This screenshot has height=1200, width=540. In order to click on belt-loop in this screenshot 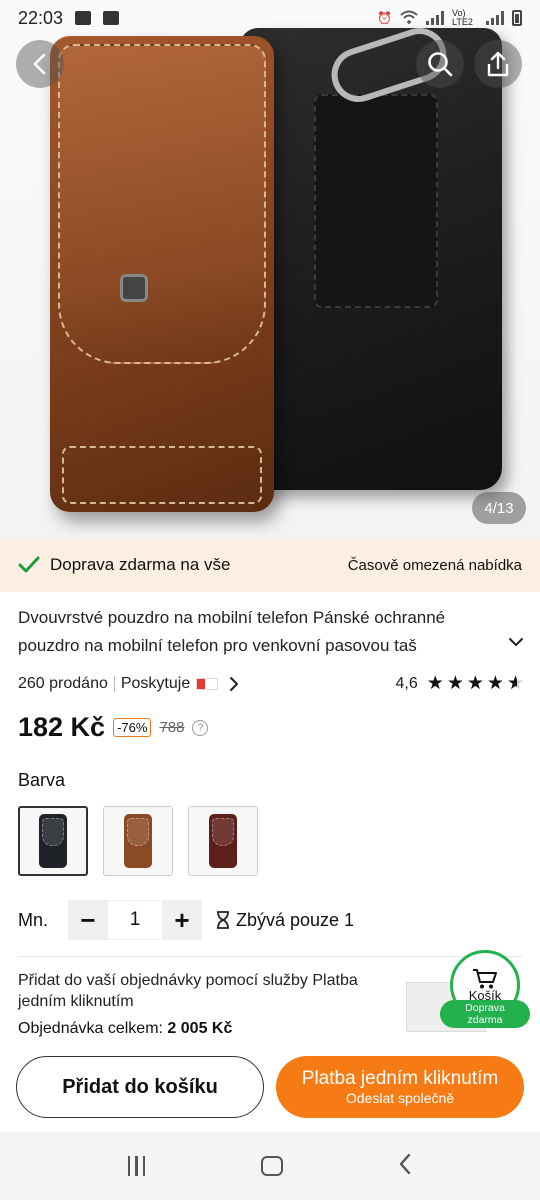, I will do `click(376, 201)`.